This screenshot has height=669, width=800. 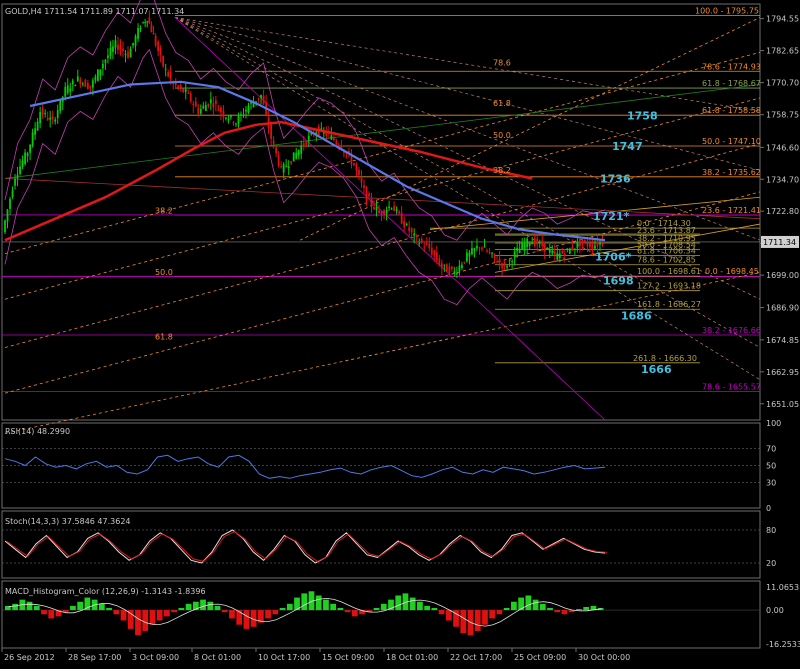 I want to click on target-label: 1747, so click(x=627, y=146).